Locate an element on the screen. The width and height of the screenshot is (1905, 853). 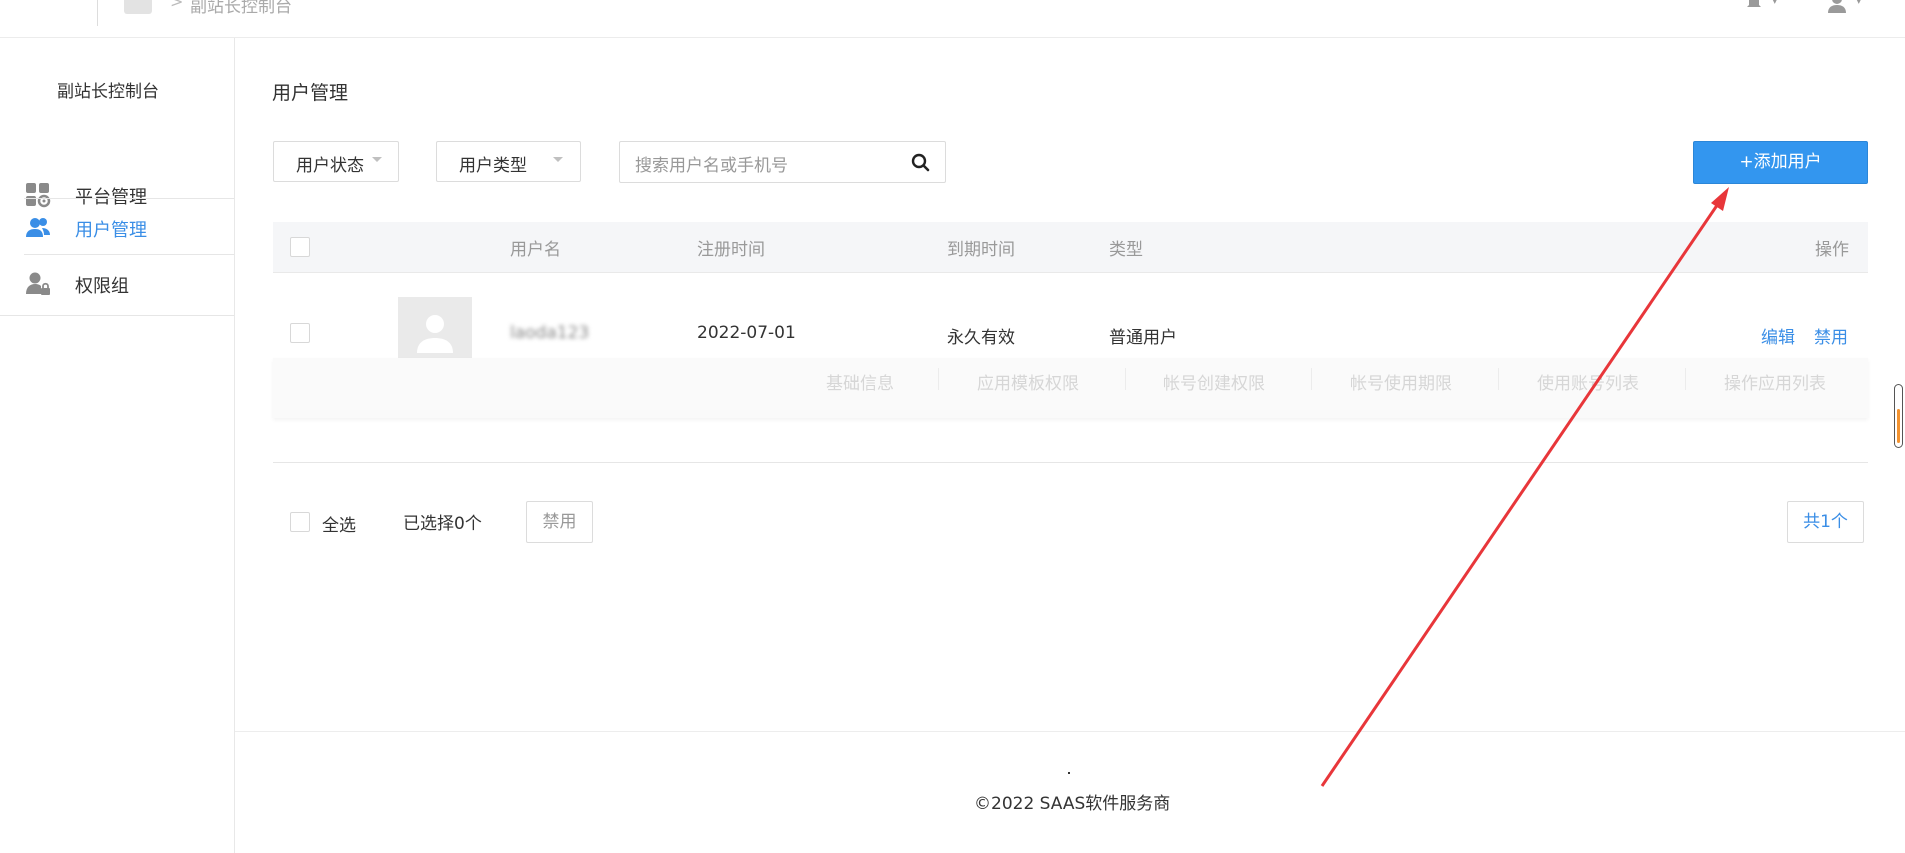
row-subtabs: 基础信息 应用模板权限 帐号创建权限 帐号使用期限 使用账号列表 操作应用列表 is located at coordinates (1070, 388).